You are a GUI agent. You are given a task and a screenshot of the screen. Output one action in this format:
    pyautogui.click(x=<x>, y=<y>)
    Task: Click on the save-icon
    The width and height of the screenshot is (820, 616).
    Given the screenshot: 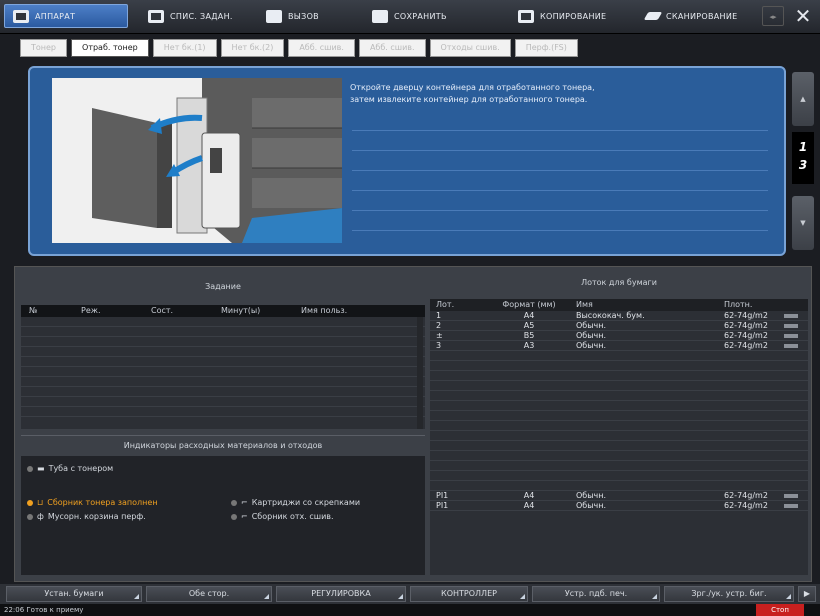 What is the action you would take?
    pyautogui.click(x=380, y=16)
    